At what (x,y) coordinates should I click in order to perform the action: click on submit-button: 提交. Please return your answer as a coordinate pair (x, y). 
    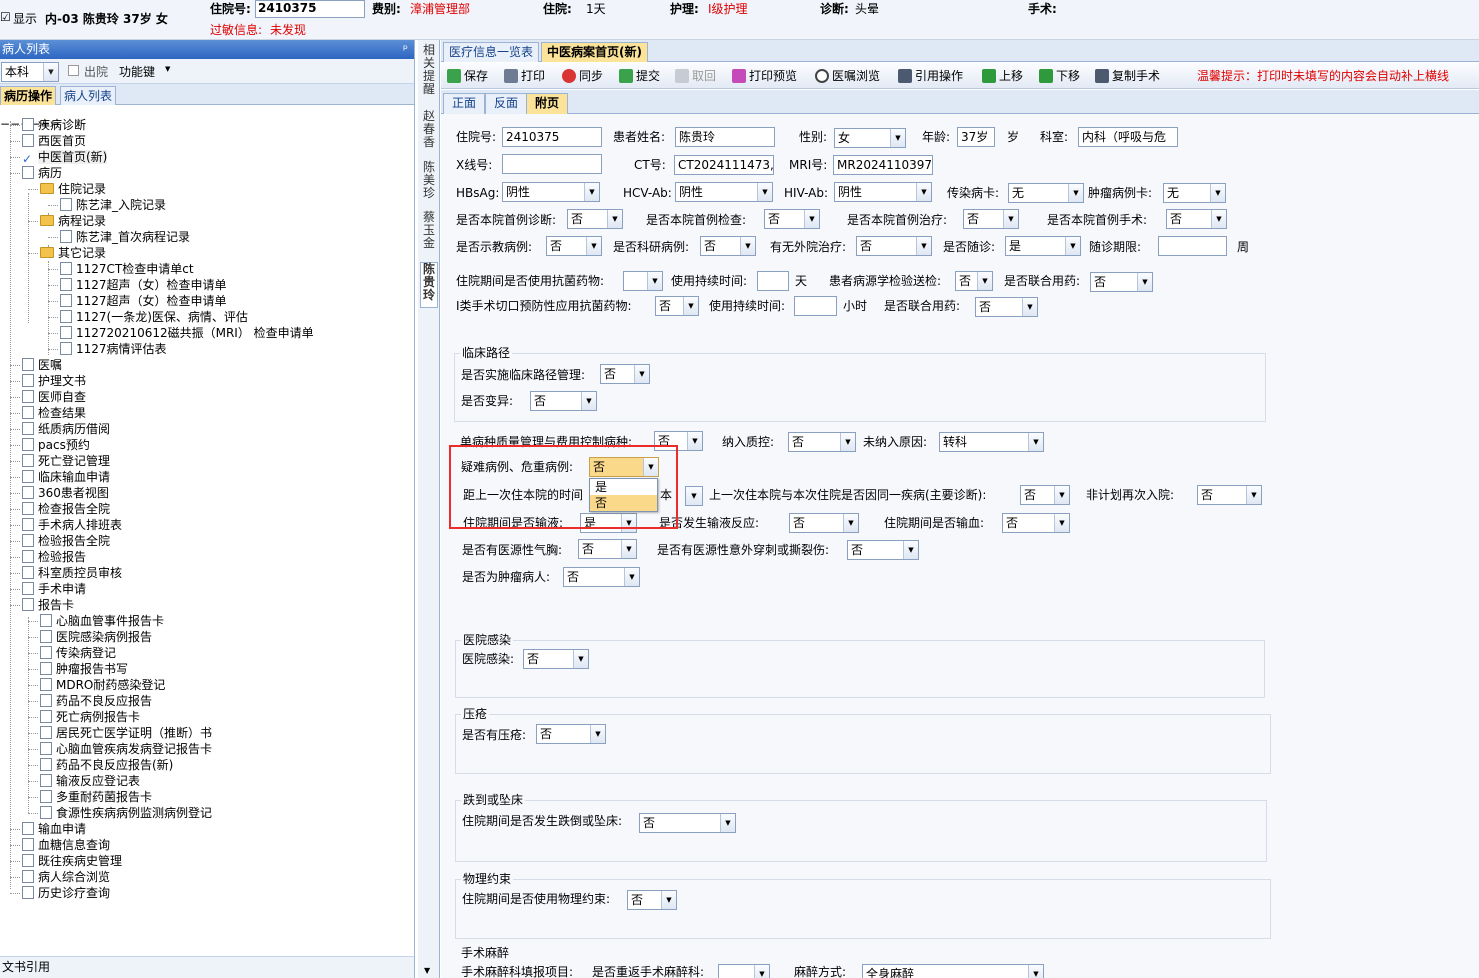
    Looking at the image, I should click on (639, 76).